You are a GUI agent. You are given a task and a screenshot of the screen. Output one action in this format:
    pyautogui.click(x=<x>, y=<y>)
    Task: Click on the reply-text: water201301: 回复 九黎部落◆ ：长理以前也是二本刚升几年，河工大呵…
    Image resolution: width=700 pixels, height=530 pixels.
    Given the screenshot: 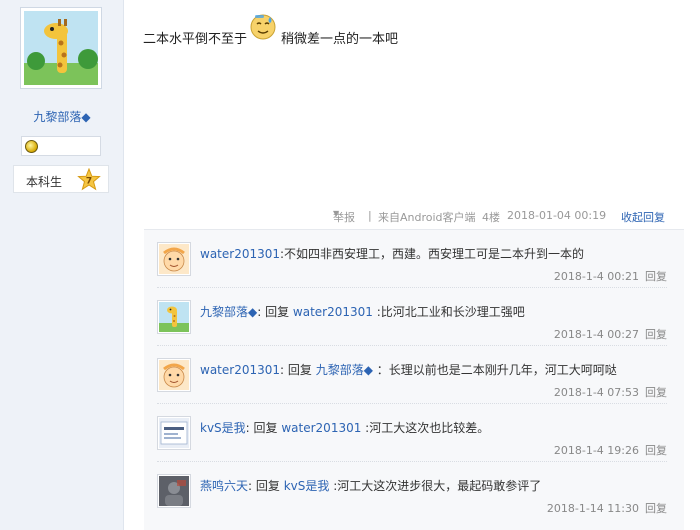 What is the action you would take?
    pyautogui.click(x=408, y=370)
    